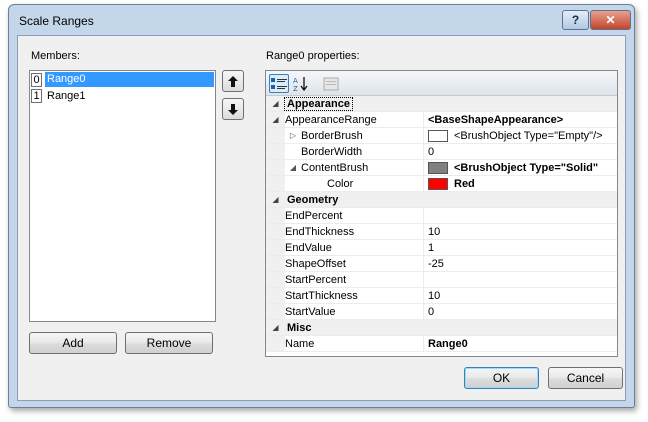 This screenshot has height=422, width=648. I want to click on property-row-end-percent: EndPercent, so click(441, 216).